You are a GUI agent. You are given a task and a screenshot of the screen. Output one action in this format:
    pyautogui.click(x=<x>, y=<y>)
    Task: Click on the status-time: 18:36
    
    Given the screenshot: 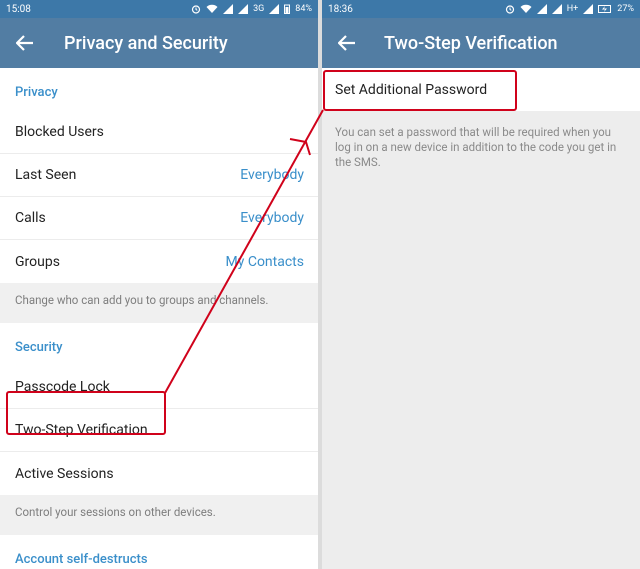 What is the action you would take?
    pyautogui.click(x=340, y=9)
    